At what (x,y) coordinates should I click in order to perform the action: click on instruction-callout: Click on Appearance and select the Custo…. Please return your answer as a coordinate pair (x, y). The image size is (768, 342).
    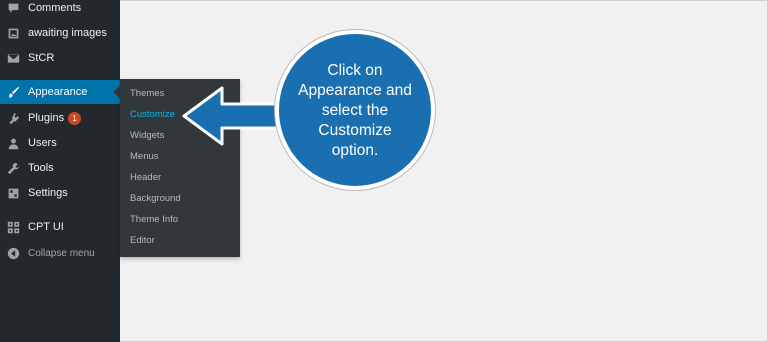
    Looking at the image, I should click on (355, 110).